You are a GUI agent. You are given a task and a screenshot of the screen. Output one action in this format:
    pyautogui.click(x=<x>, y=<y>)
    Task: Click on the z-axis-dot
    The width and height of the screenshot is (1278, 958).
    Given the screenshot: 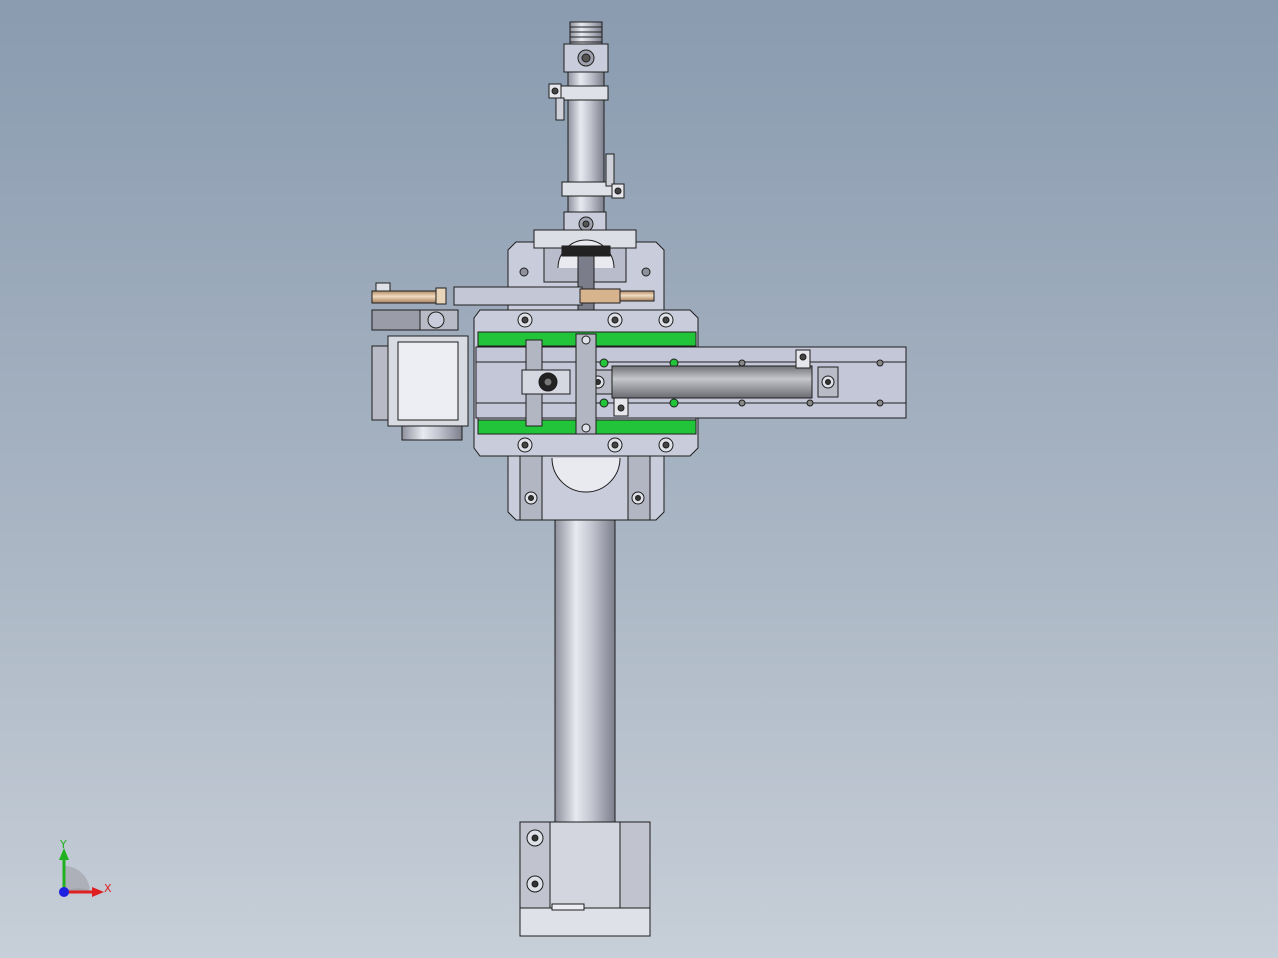 What is the action you would take?
    pyautogui.click(x=64, y=892)
    